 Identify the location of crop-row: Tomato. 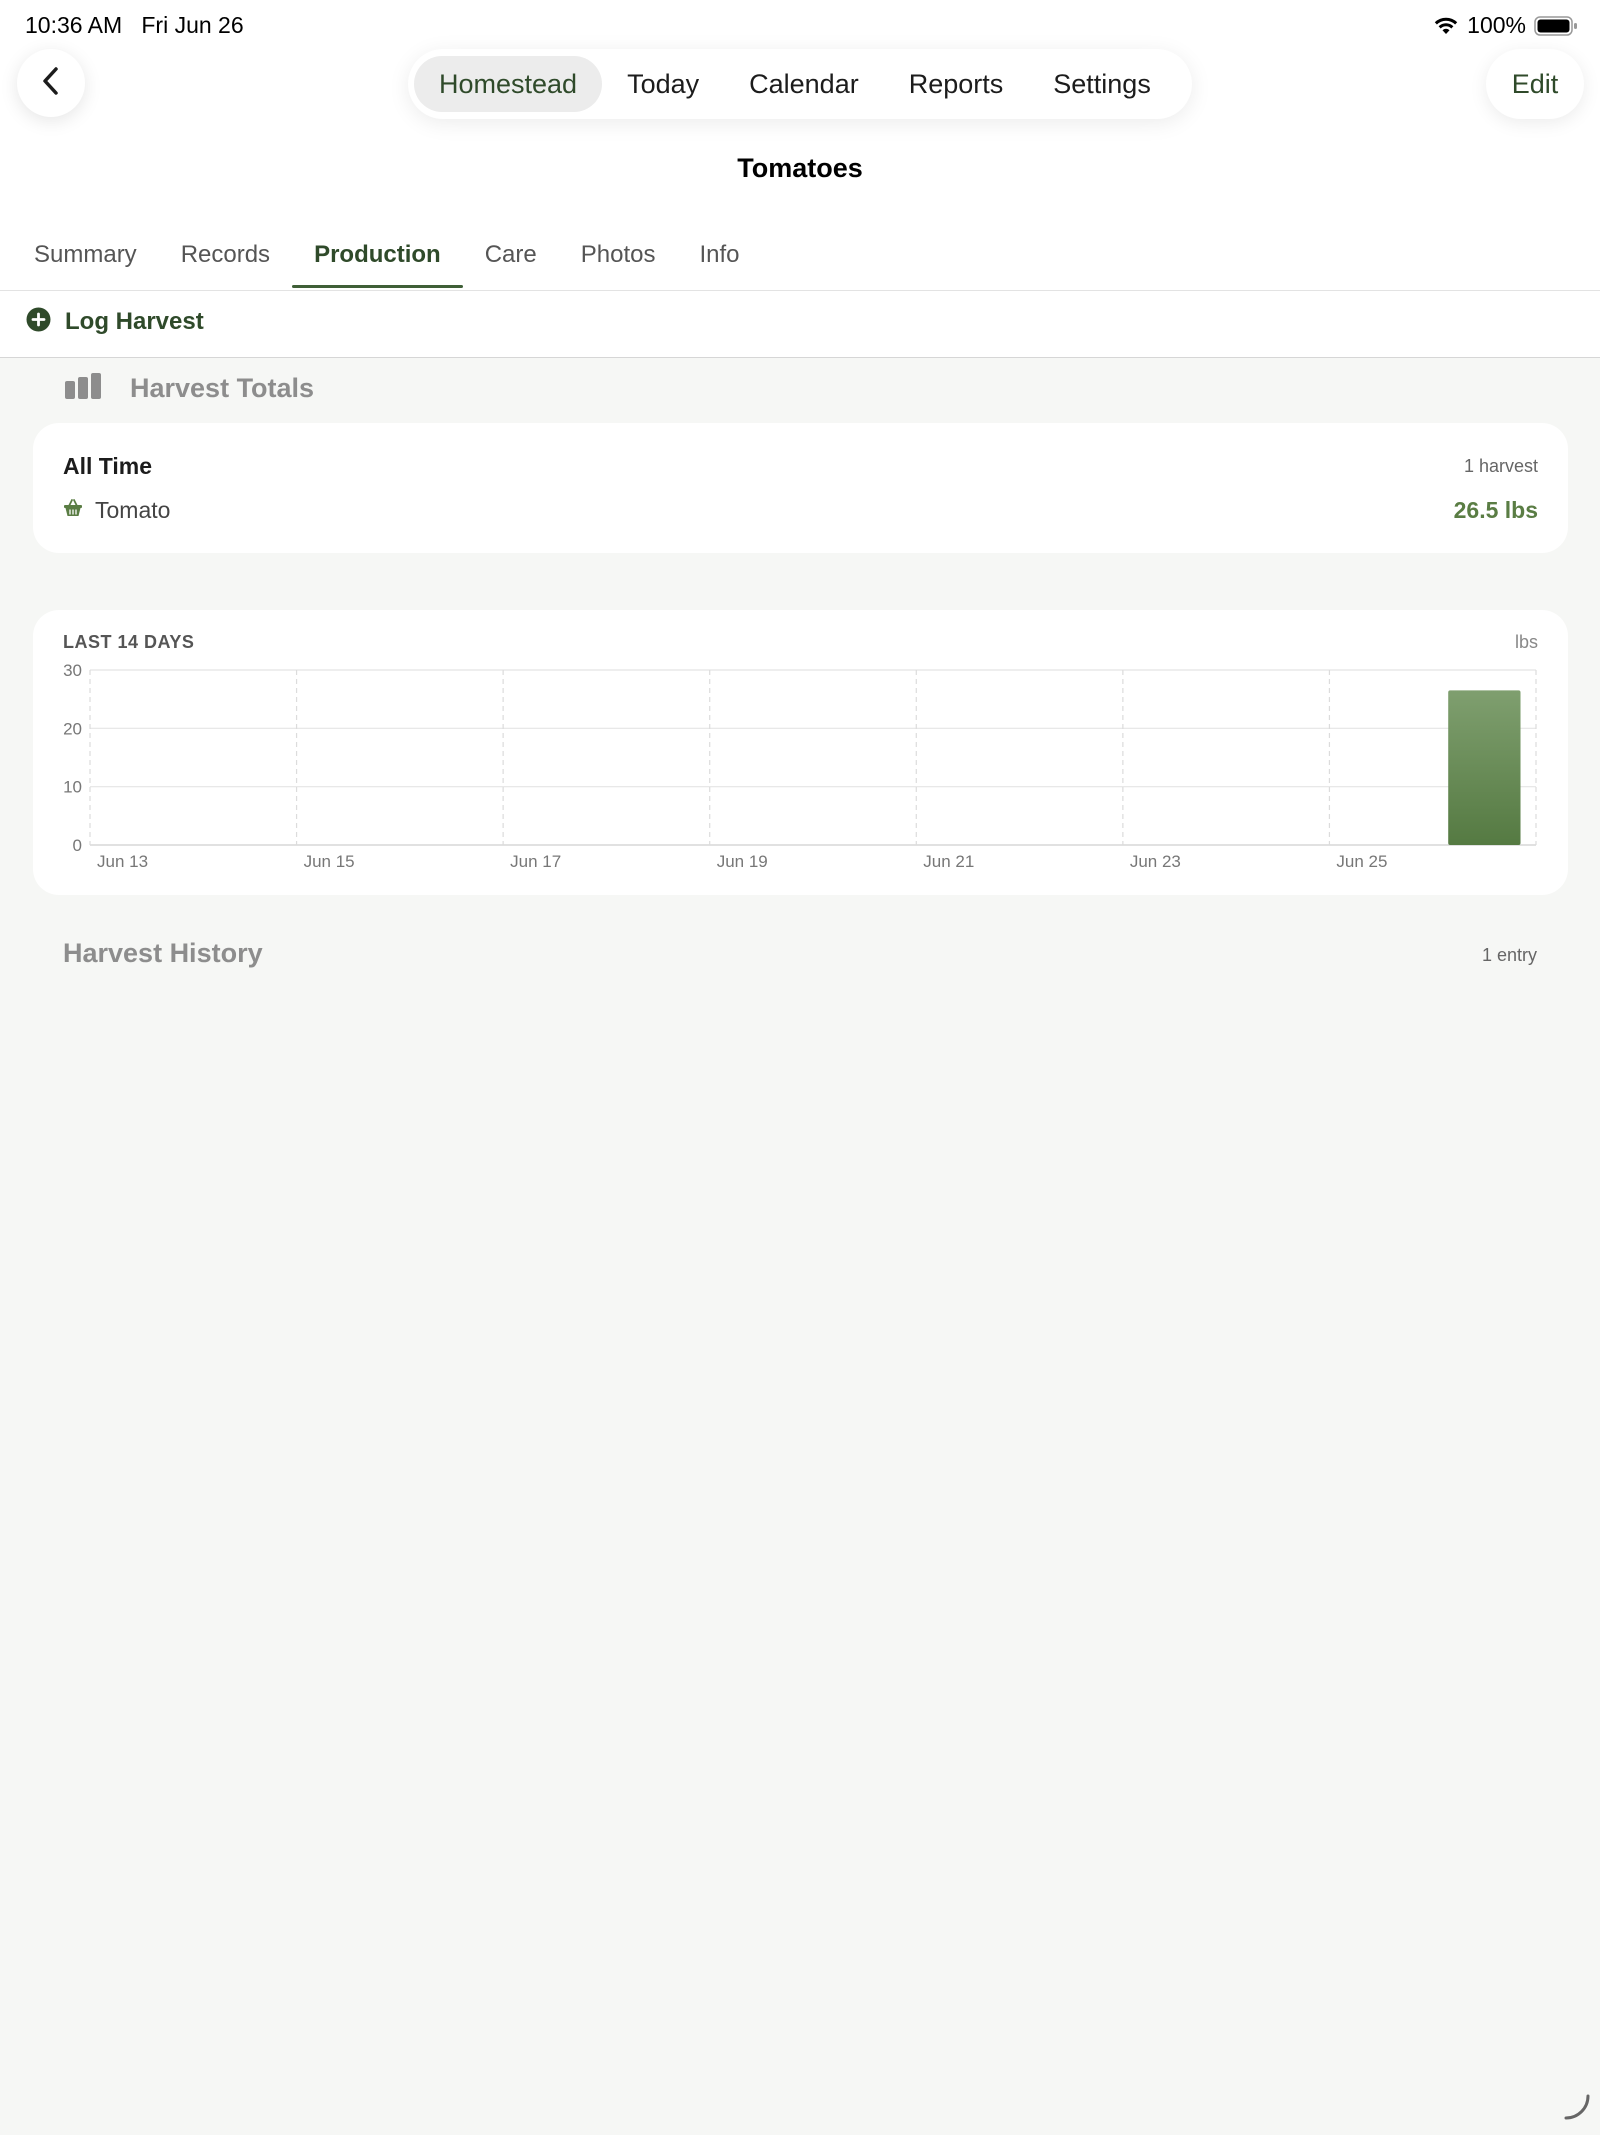
(116, 510).